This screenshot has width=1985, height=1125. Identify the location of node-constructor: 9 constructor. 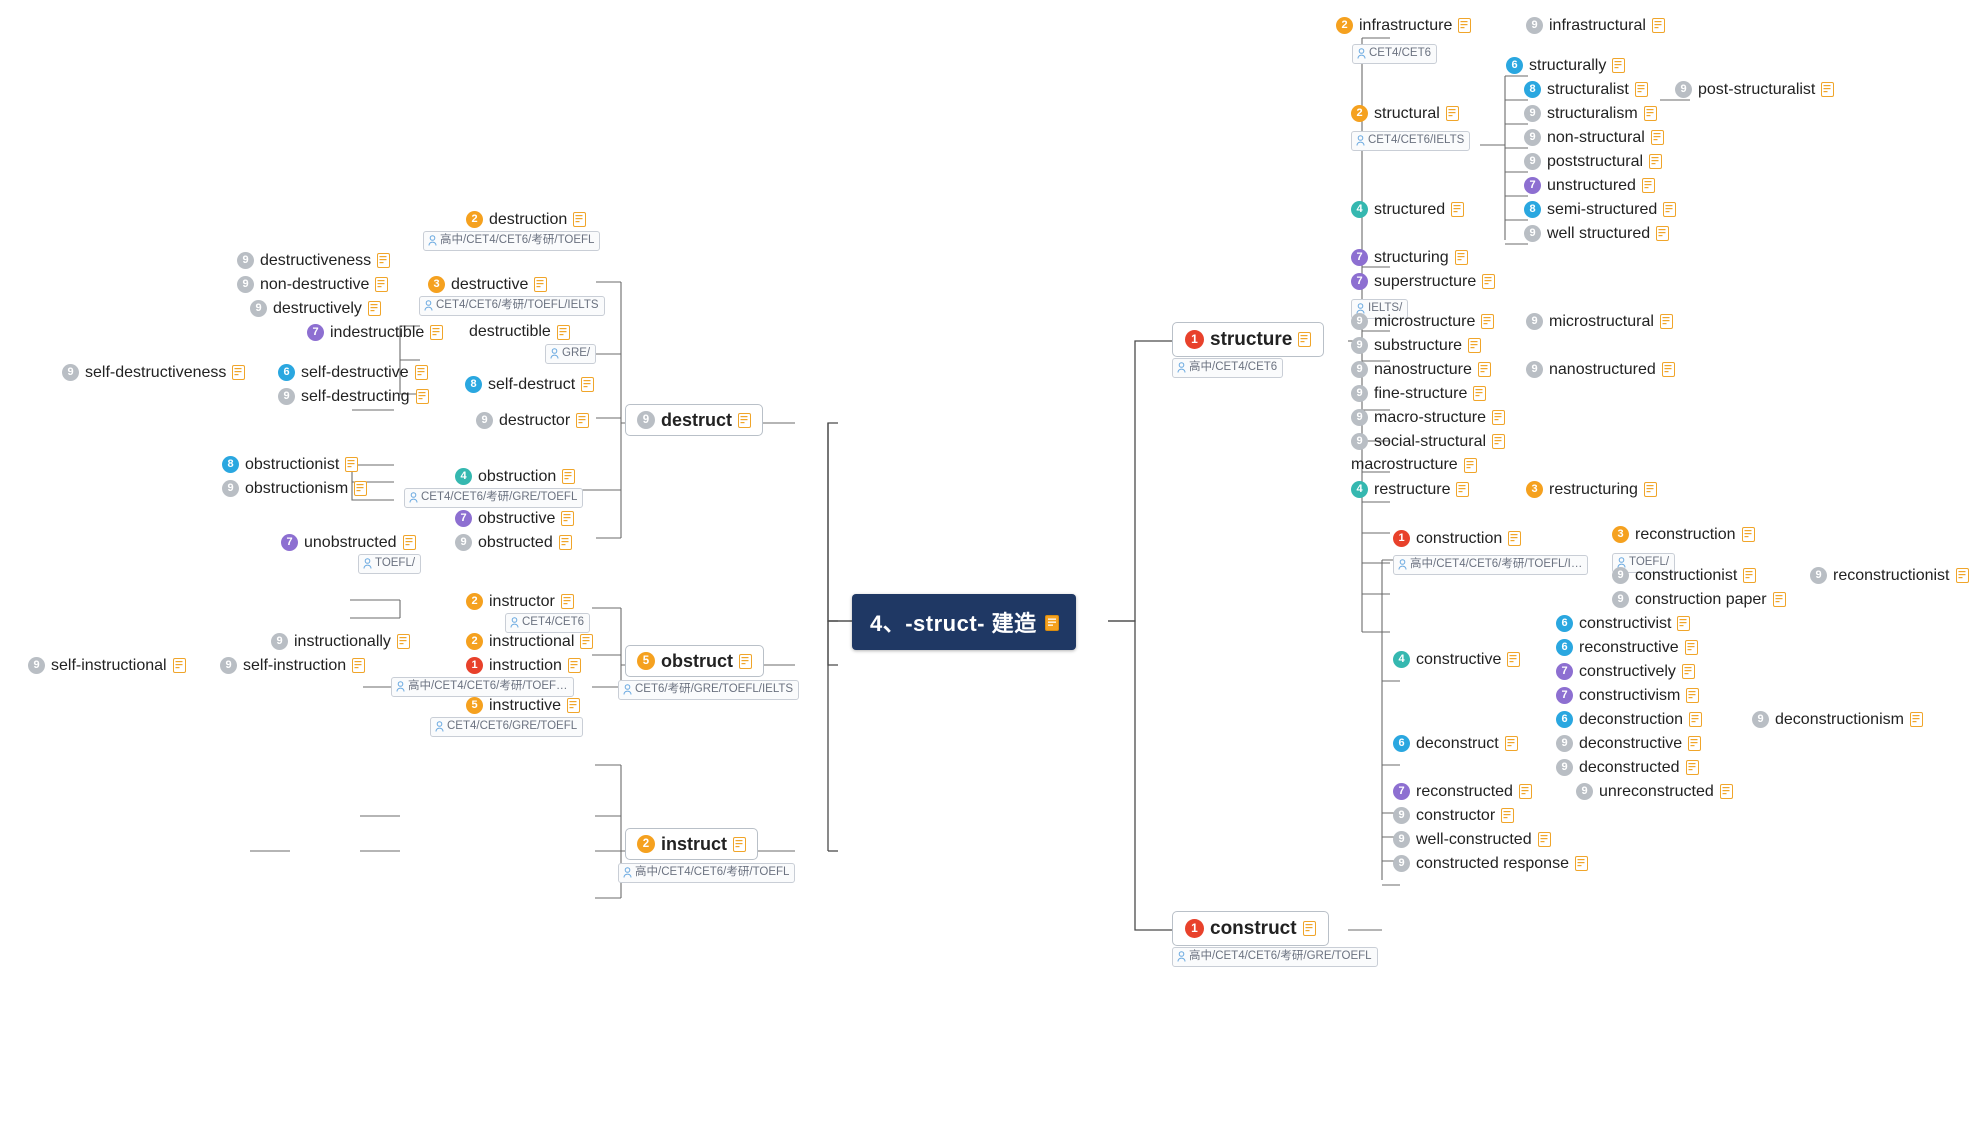
(1454, 815).